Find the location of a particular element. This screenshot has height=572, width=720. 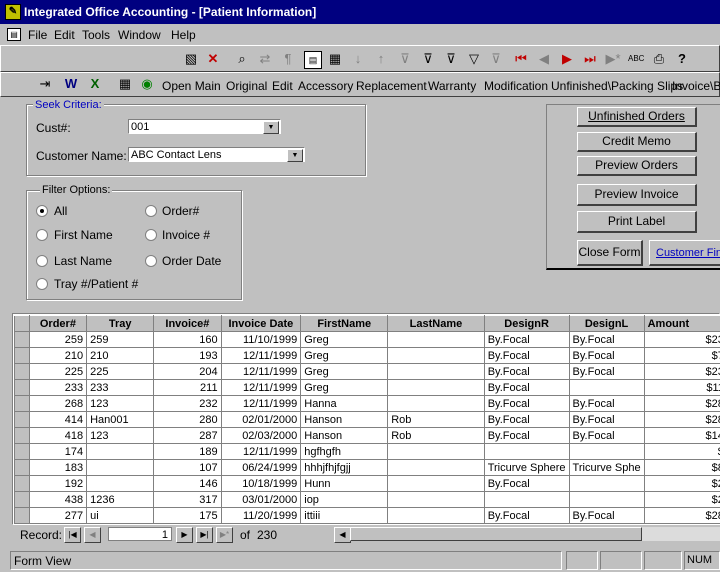

sort-ascending-icon: ↓ is located at coordinates (358, 59).